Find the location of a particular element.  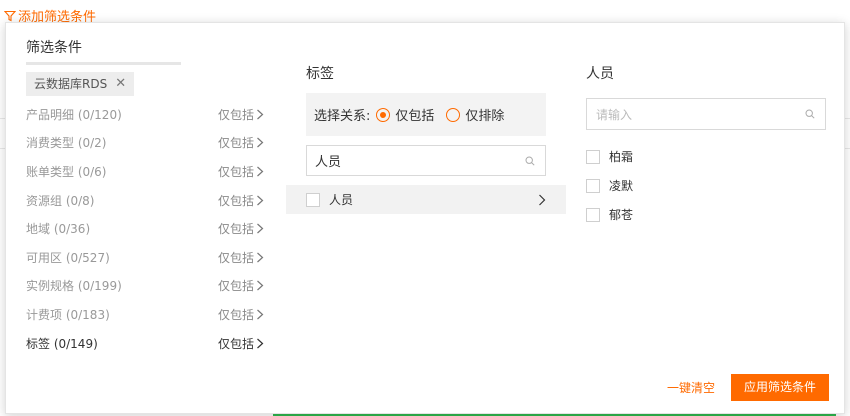

person-label: 柏霜 is located at coordinates (621, 157).